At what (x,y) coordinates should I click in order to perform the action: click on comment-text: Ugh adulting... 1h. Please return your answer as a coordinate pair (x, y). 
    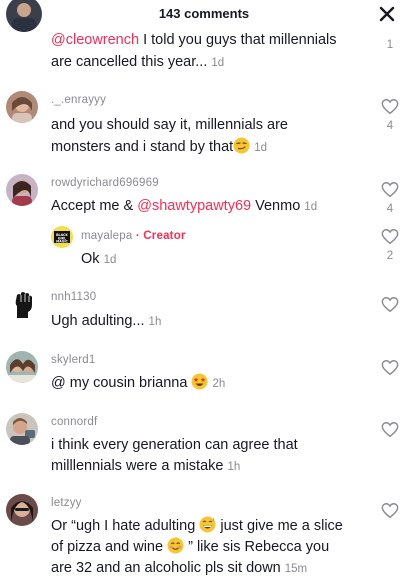
    Looking at the image, I should click on (106, 321).